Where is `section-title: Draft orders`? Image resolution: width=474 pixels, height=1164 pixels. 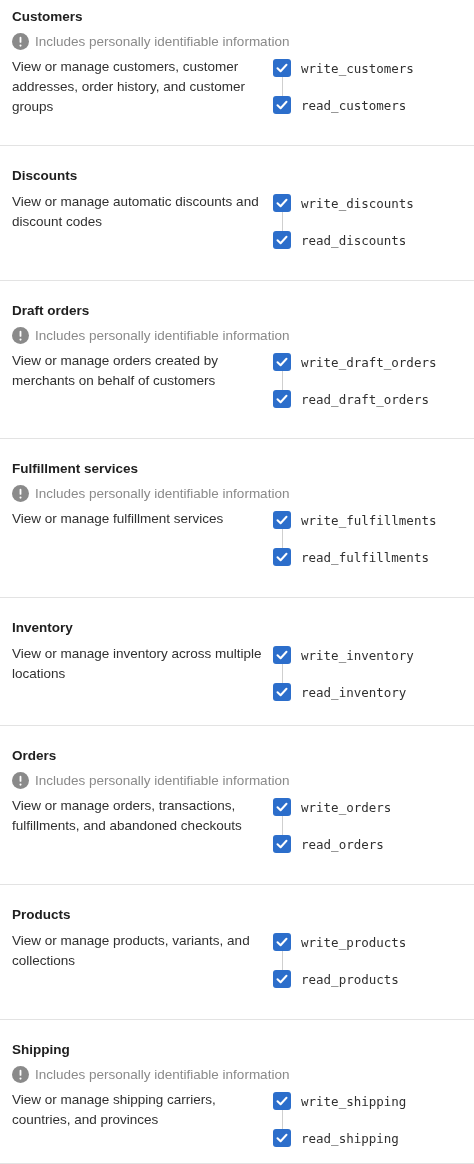 section-title: Draft orders is located at coordinates (51, 311).